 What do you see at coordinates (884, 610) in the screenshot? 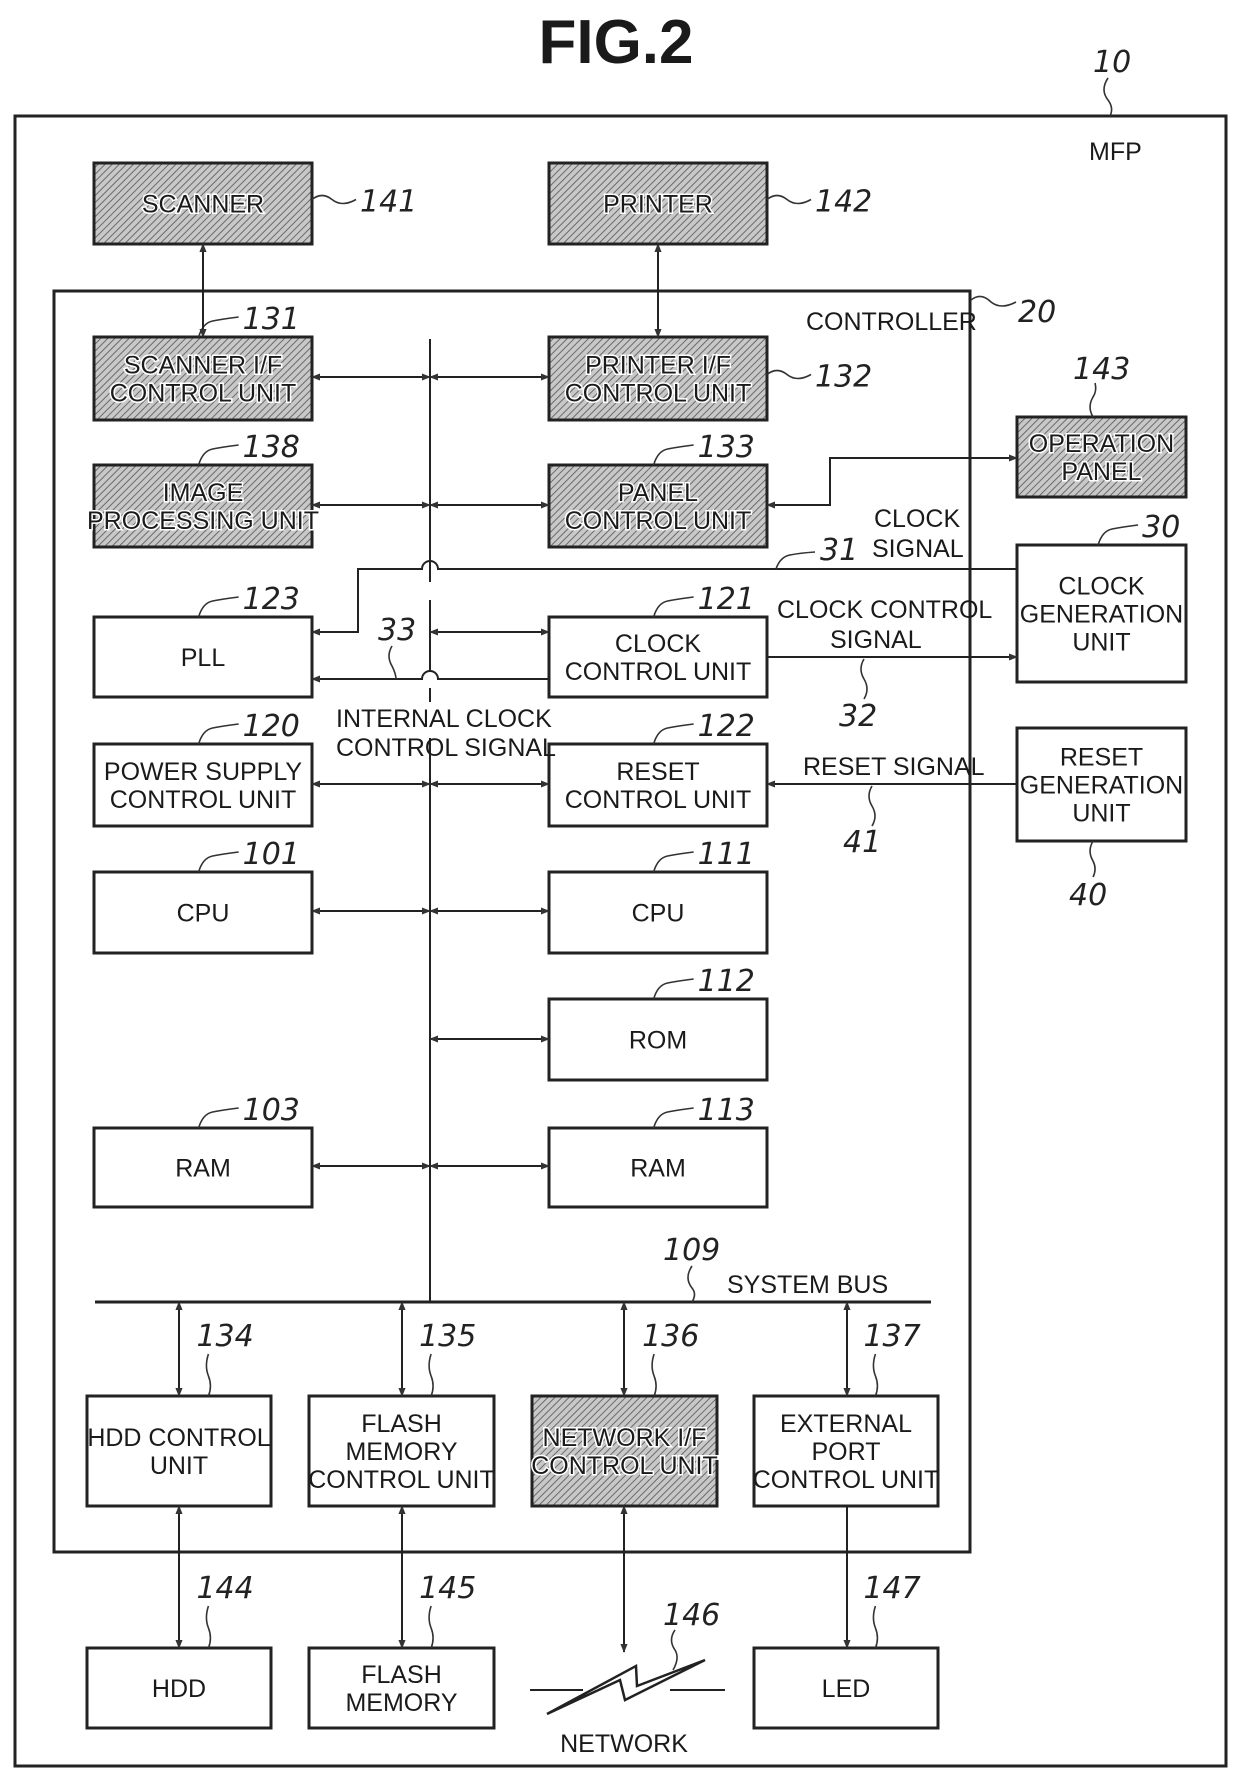
I see `clock-control-signal-label-1: CLOCK CONTROL` at bounding box center [884, 610].